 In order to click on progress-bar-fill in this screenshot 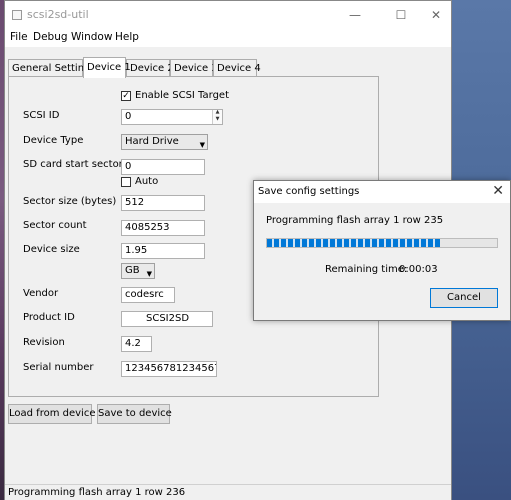, I will do `click(353, 243)`.